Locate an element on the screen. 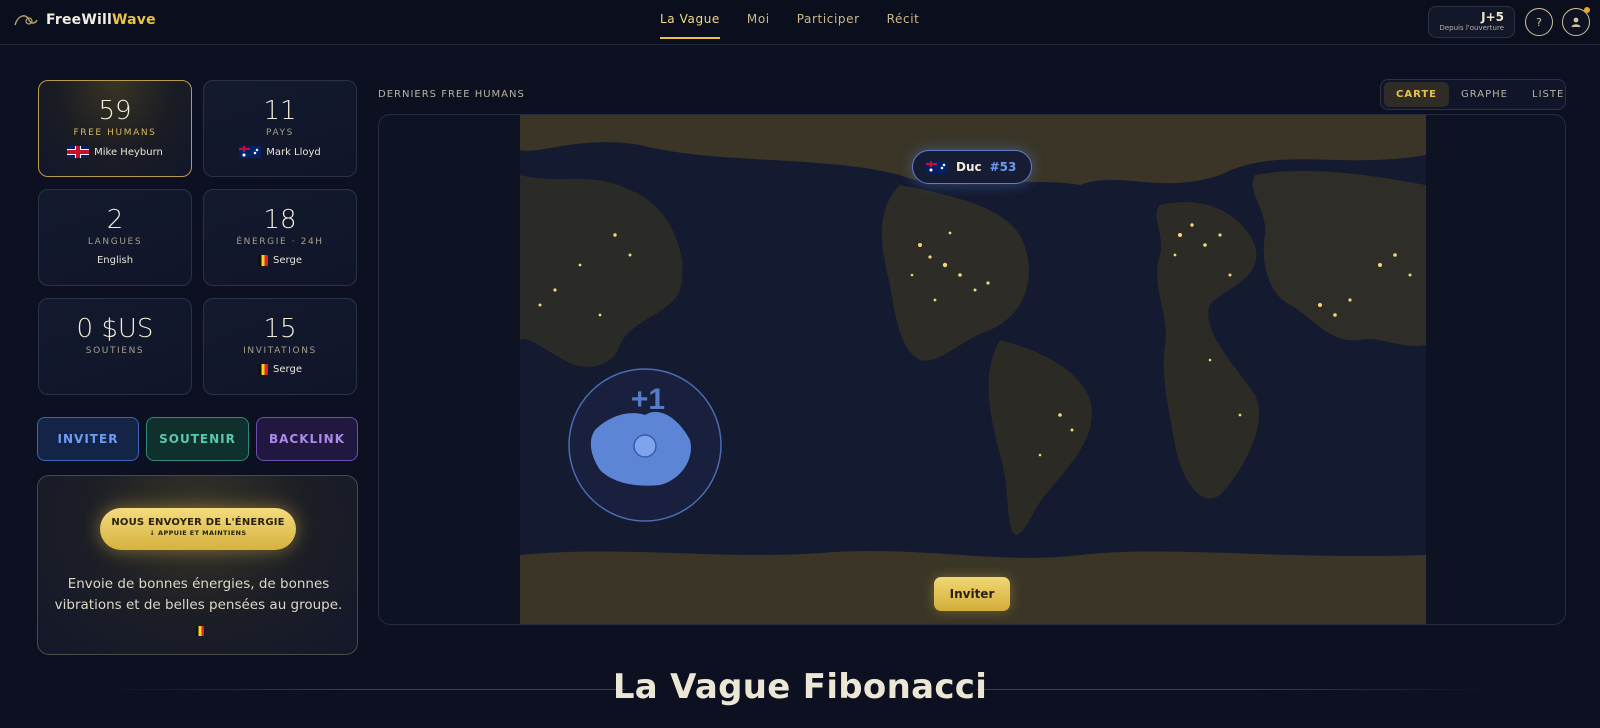 This screenshot has width=1600, height=728. nav-recit: Récit is located at coordinates (903, 25).